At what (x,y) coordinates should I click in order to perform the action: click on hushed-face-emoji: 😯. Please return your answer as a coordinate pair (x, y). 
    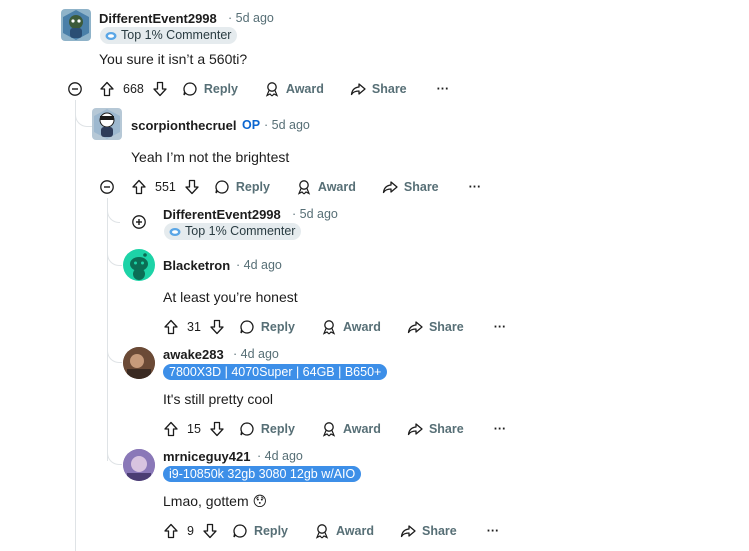
    Looking at the image, I should click on (260, 501).